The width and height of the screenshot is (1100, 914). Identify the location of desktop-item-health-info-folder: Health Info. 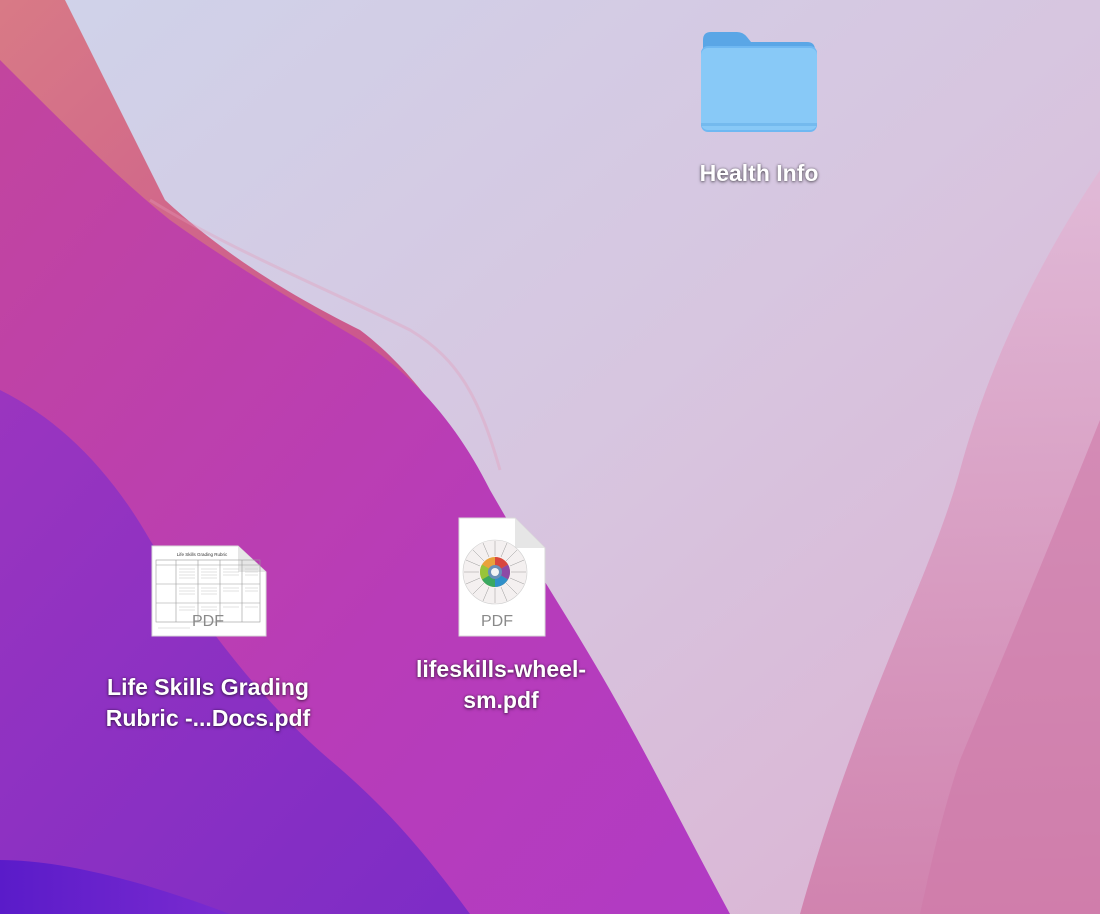
(759, 107).